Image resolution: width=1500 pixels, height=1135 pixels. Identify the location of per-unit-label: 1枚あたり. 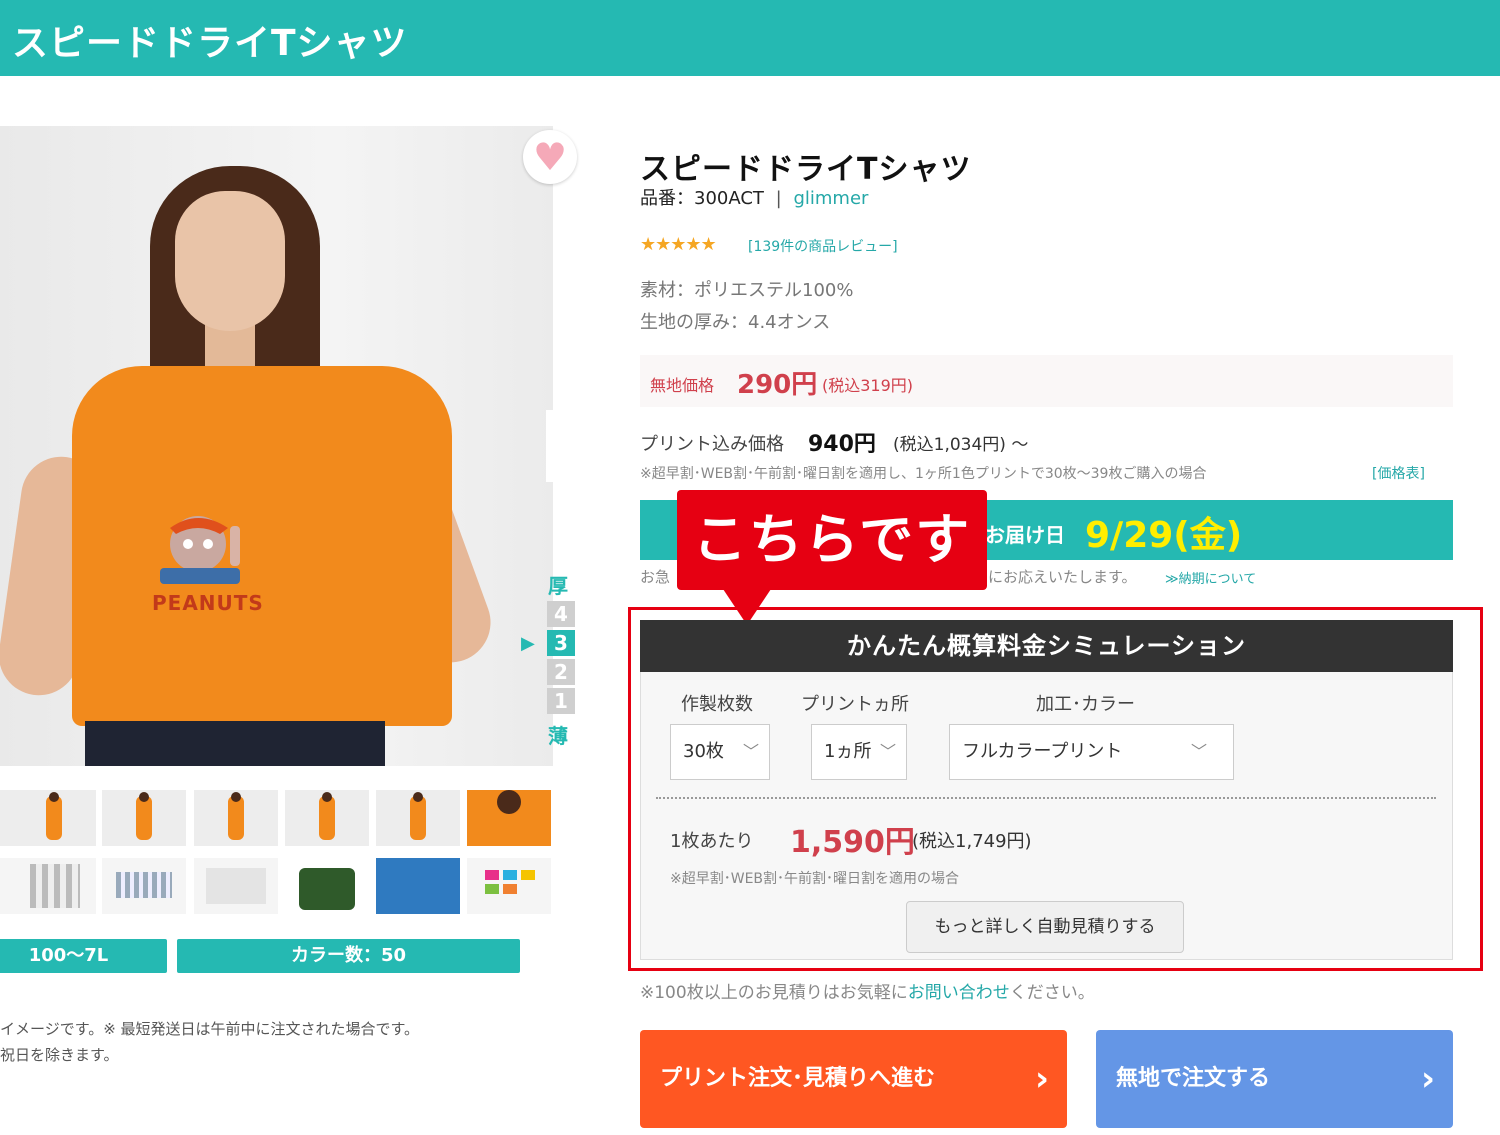
(712, 841).